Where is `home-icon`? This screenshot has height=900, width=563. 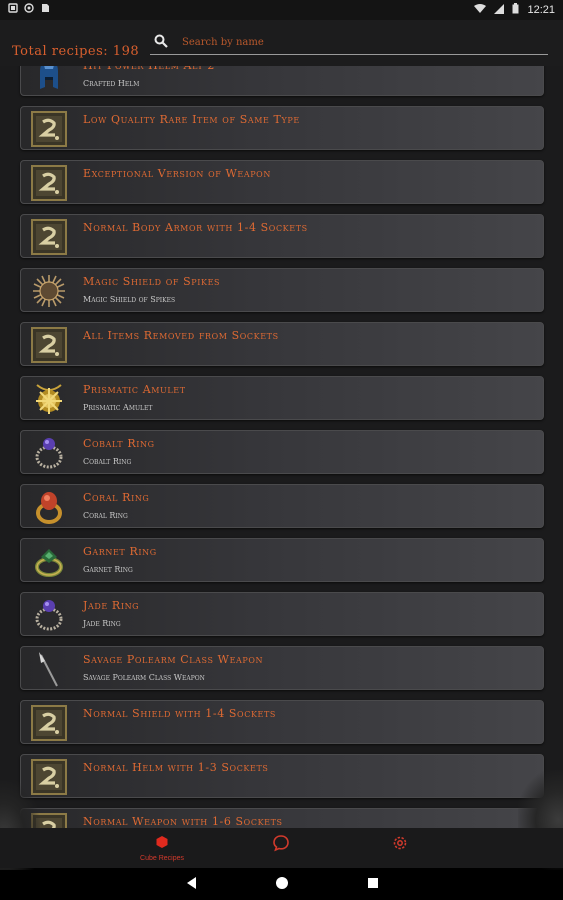 home-icon is located at coordinates (282, 883).